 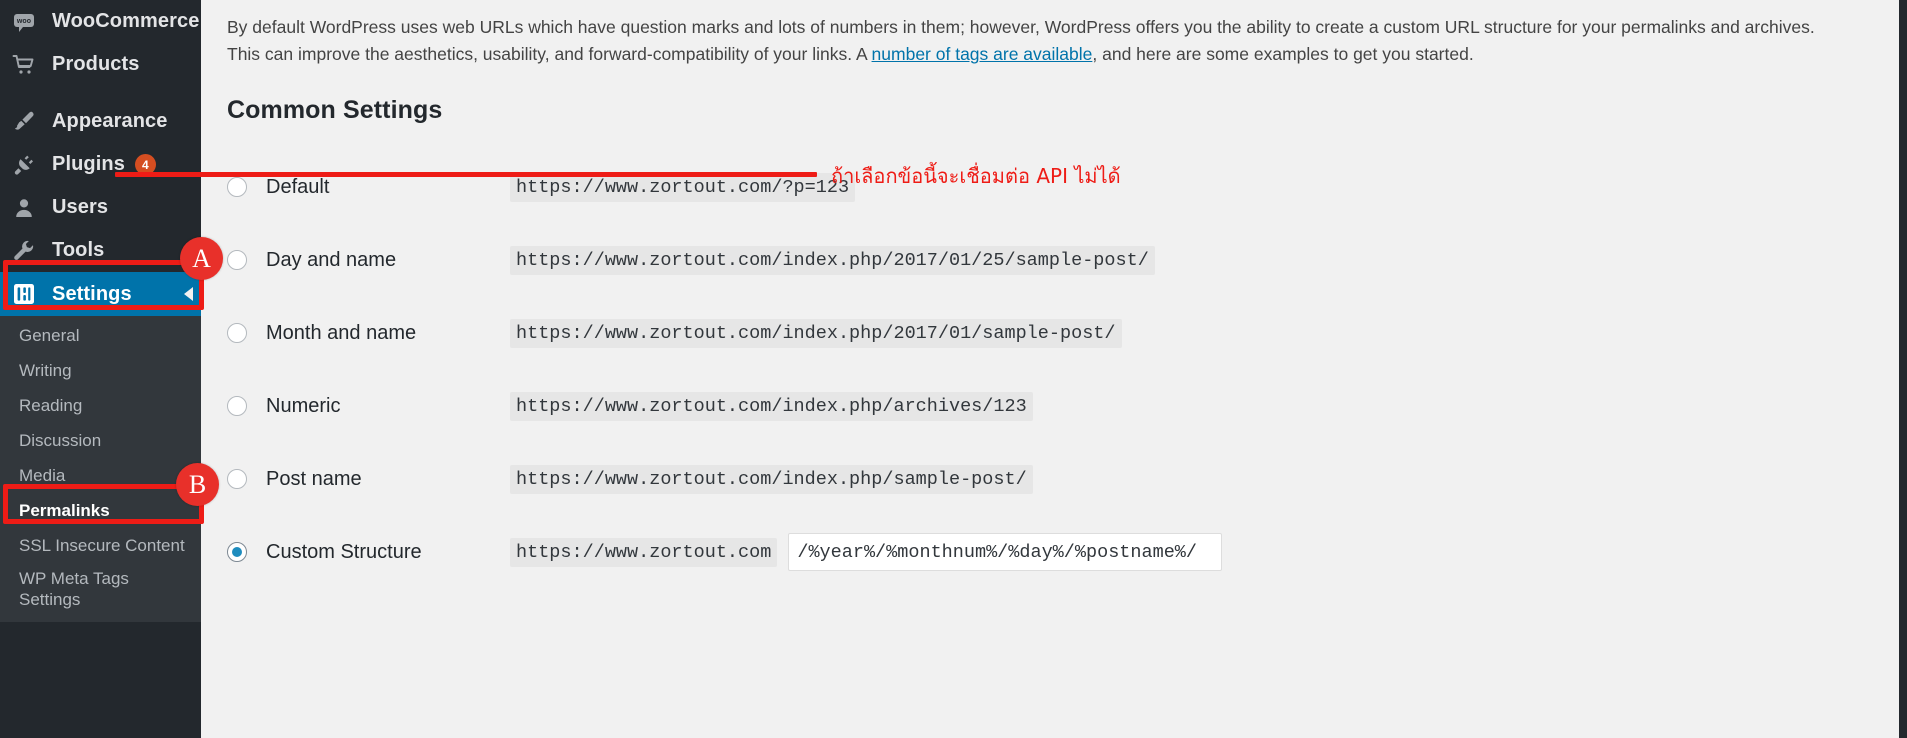 What do you see at coordinates (644, 552) in the screenshot?
I see `custom-structure-base-url: https://www.zortout.com` at bounding box center [644, 552].